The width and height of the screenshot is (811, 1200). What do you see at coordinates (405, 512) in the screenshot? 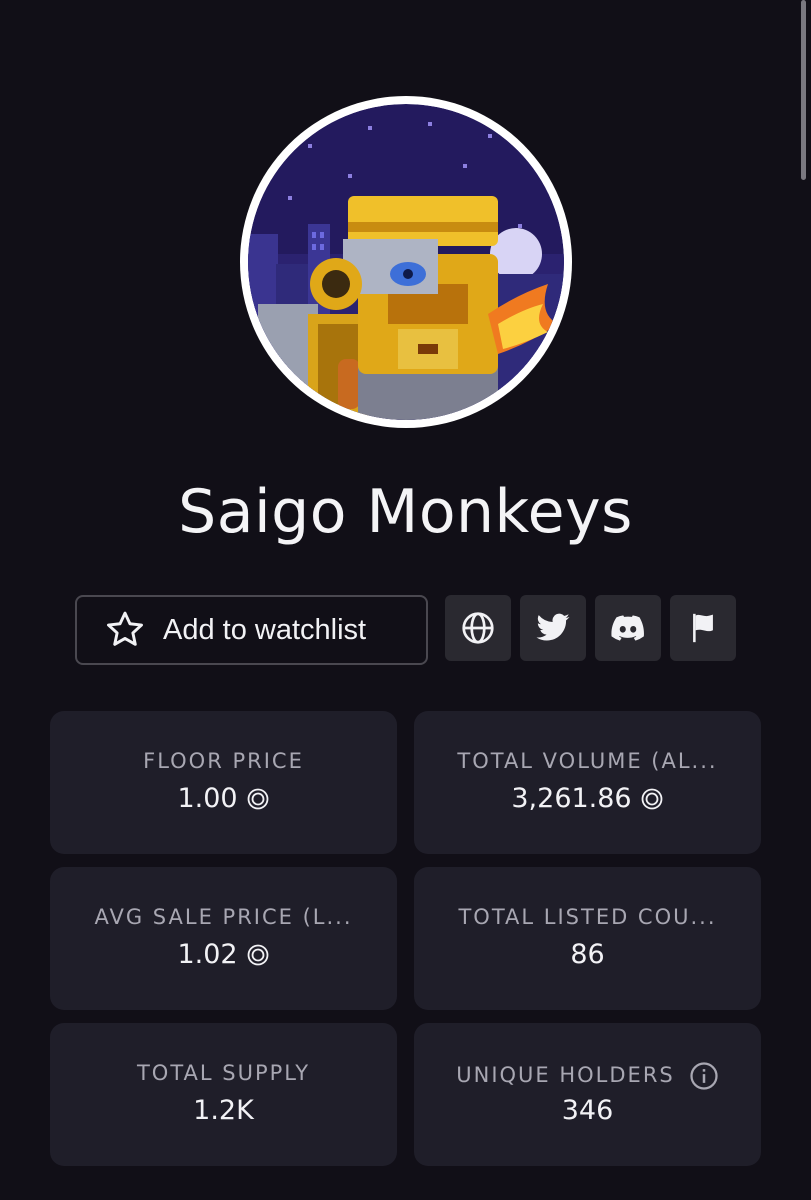
I see `collection-title: Saigo Monkeys` at bounding box center [405, 512].